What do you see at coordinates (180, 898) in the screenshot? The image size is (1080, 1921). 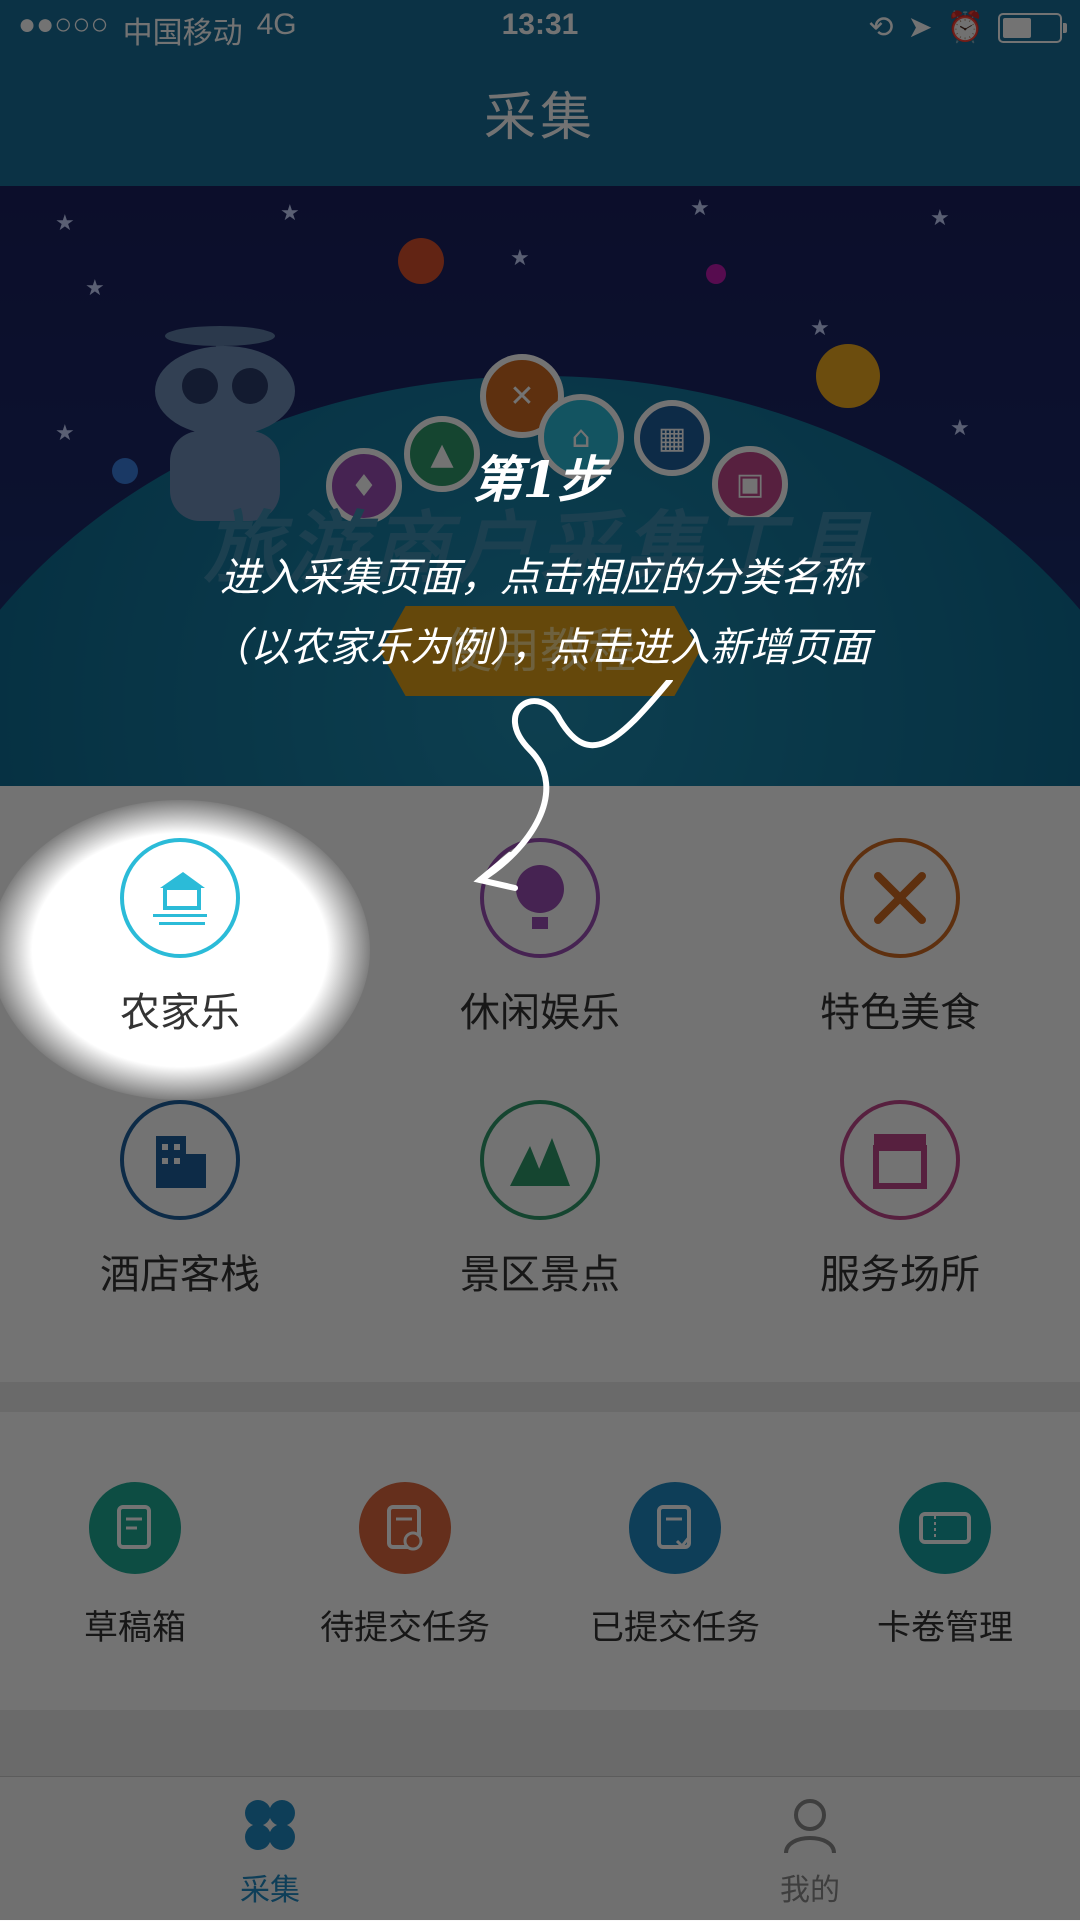 I see `farmhouse-icon` at bounding box center [180, 898].